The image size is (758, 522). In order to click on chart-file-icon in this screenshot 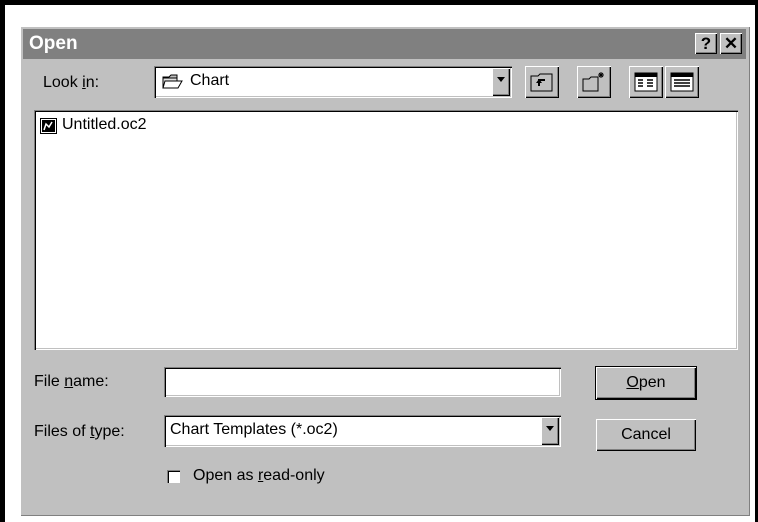, I will do `click(49, 128)`.